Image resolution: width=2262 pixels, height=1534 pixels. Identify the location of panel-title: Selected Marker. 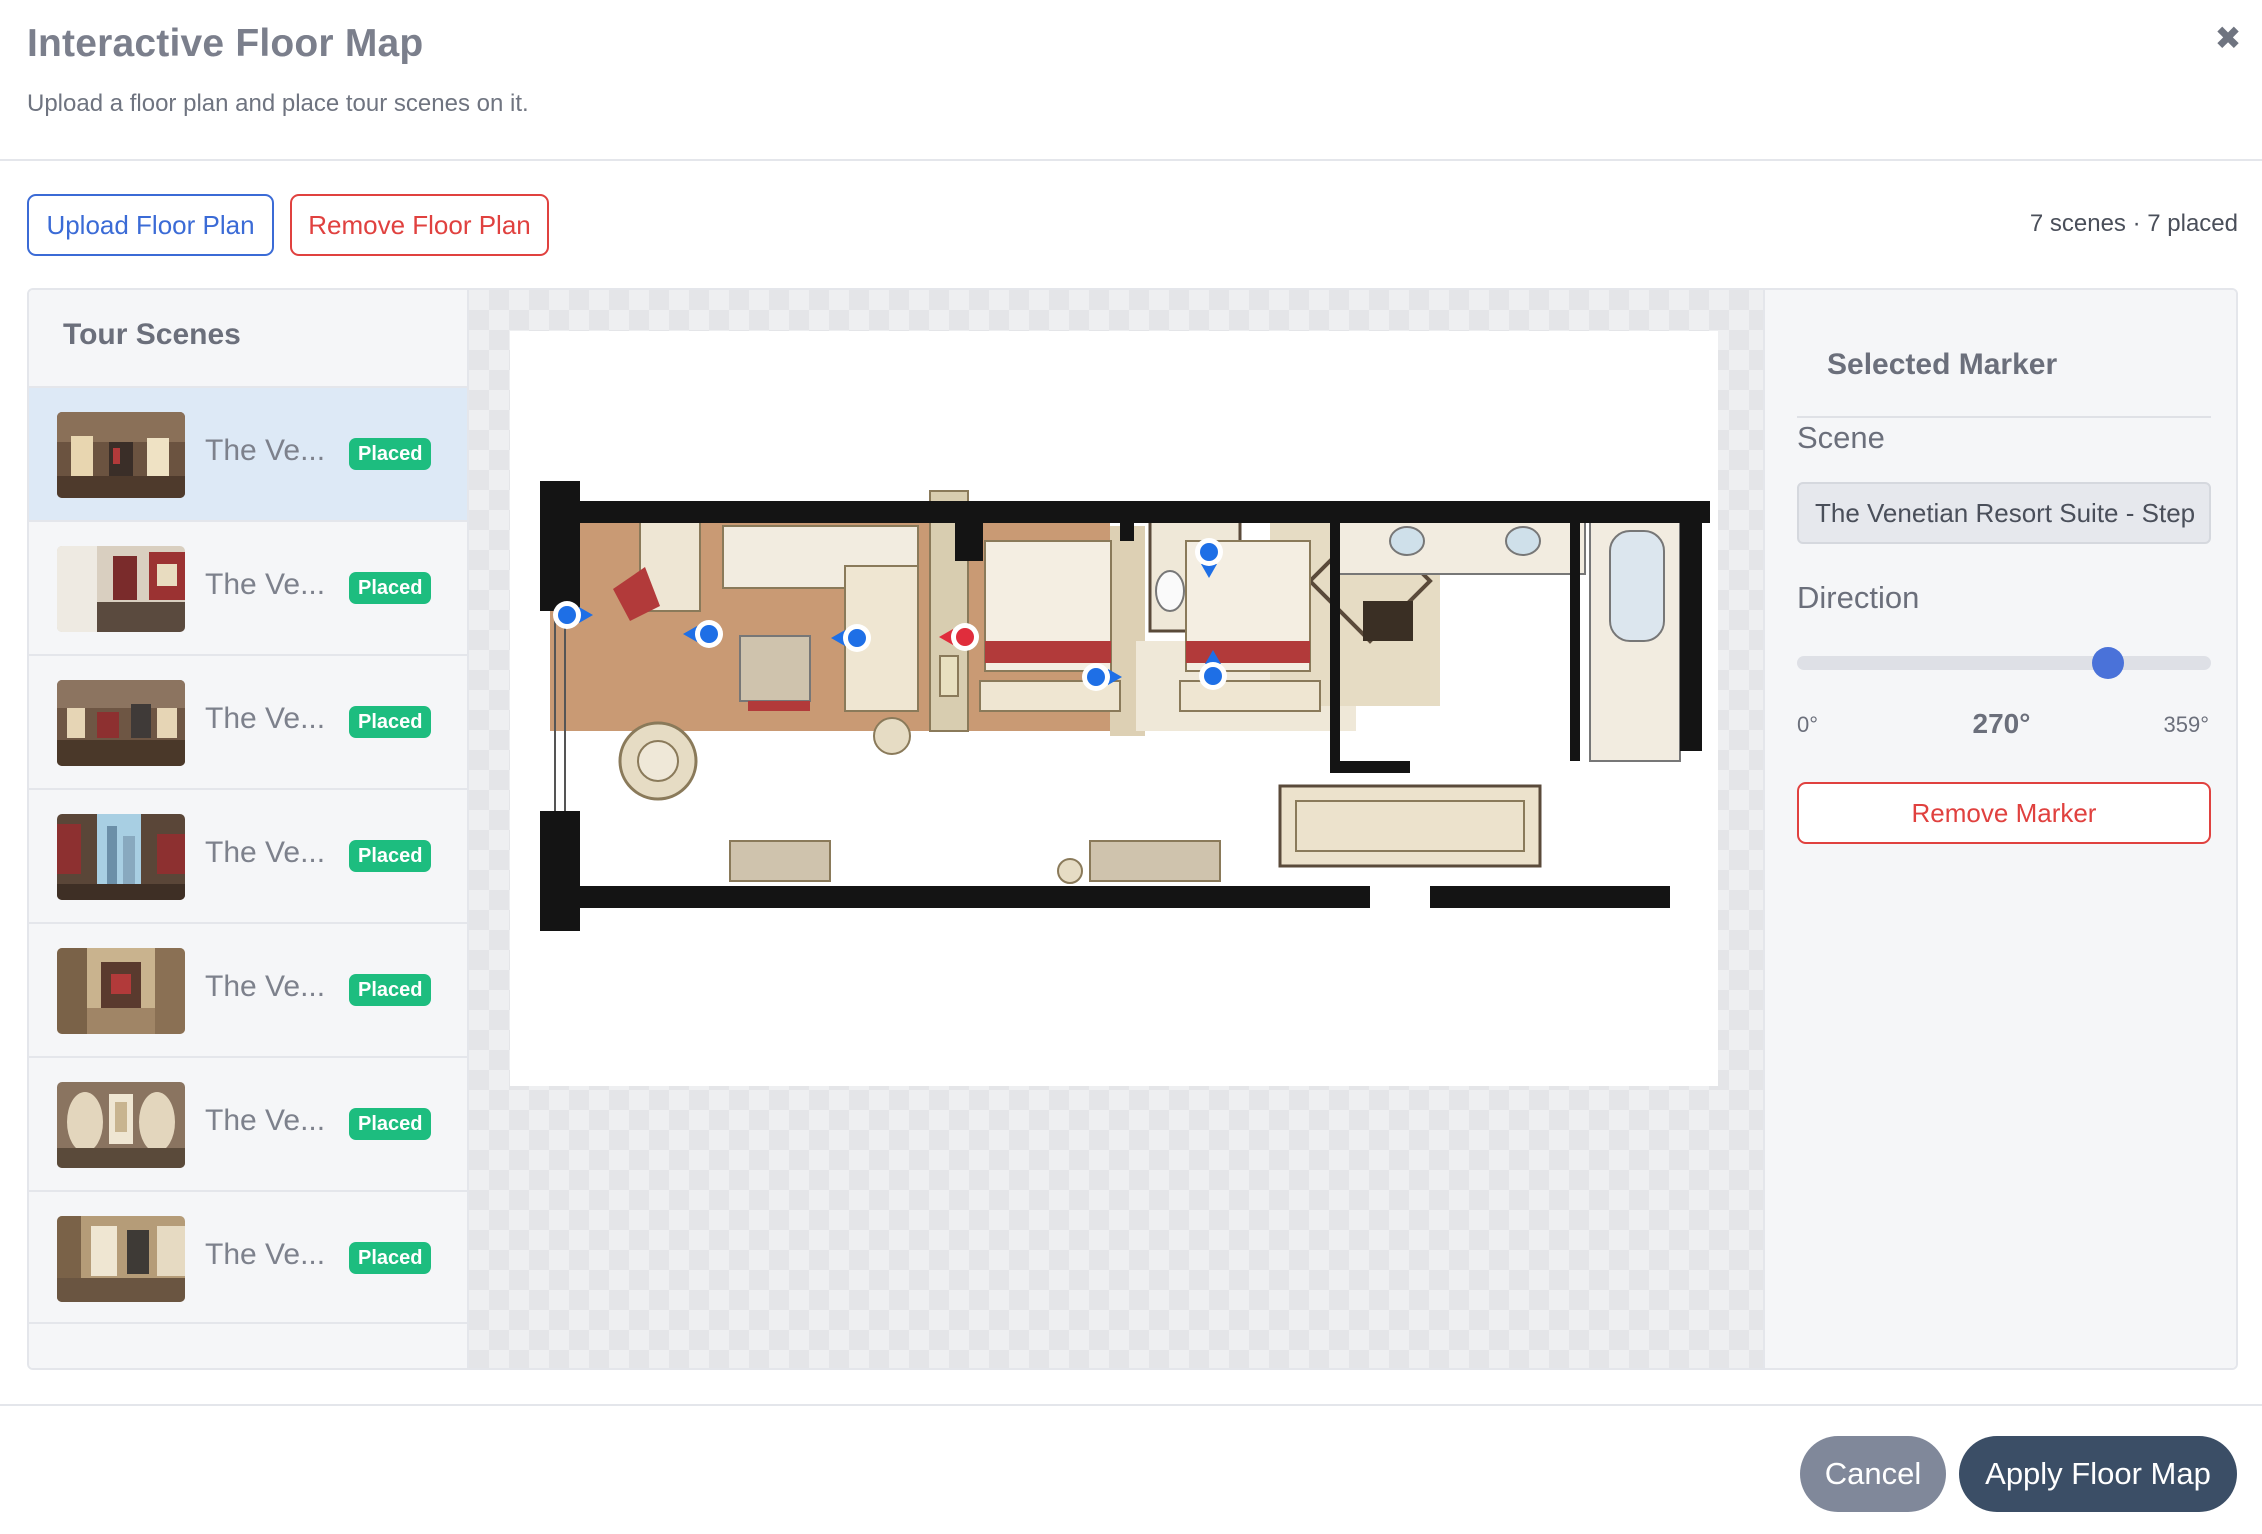
(1942, 364).